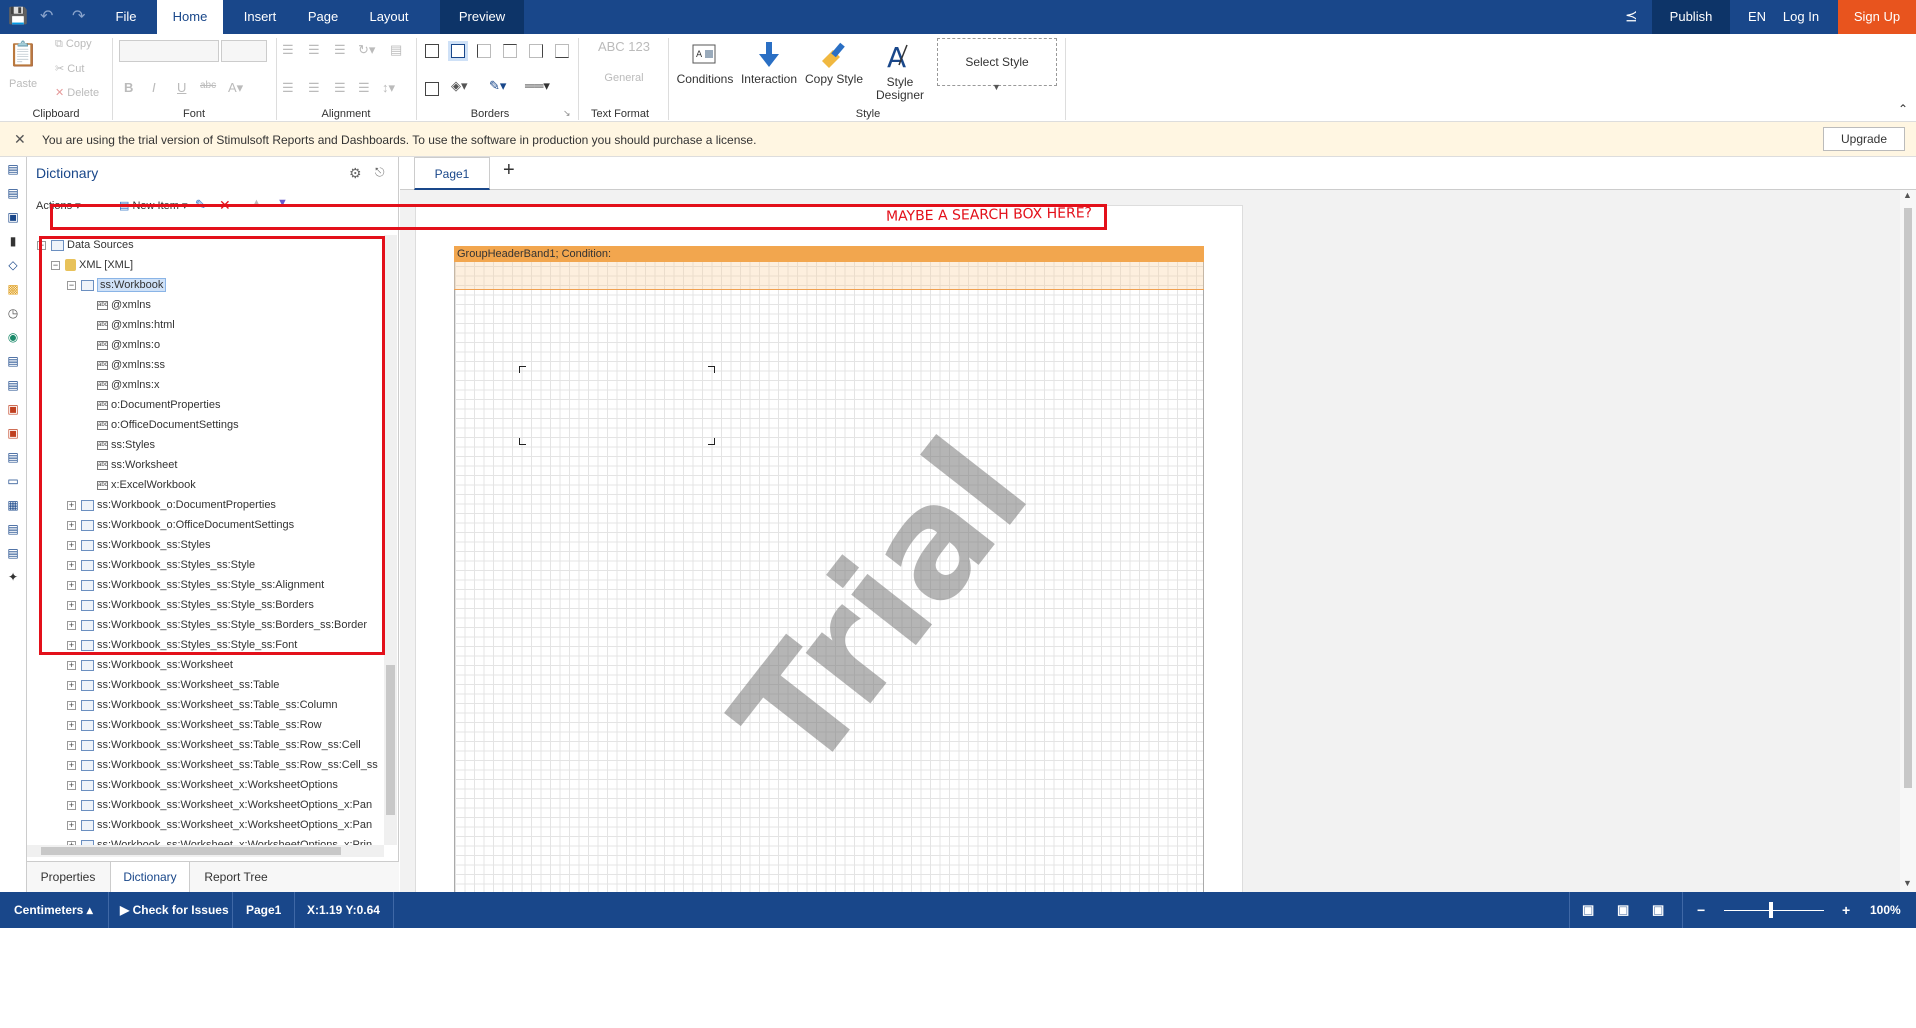  What do you see at coordinates (432, 89) in the screenshot?
I see `border-settings-icon` at bounding box center [432, 89].